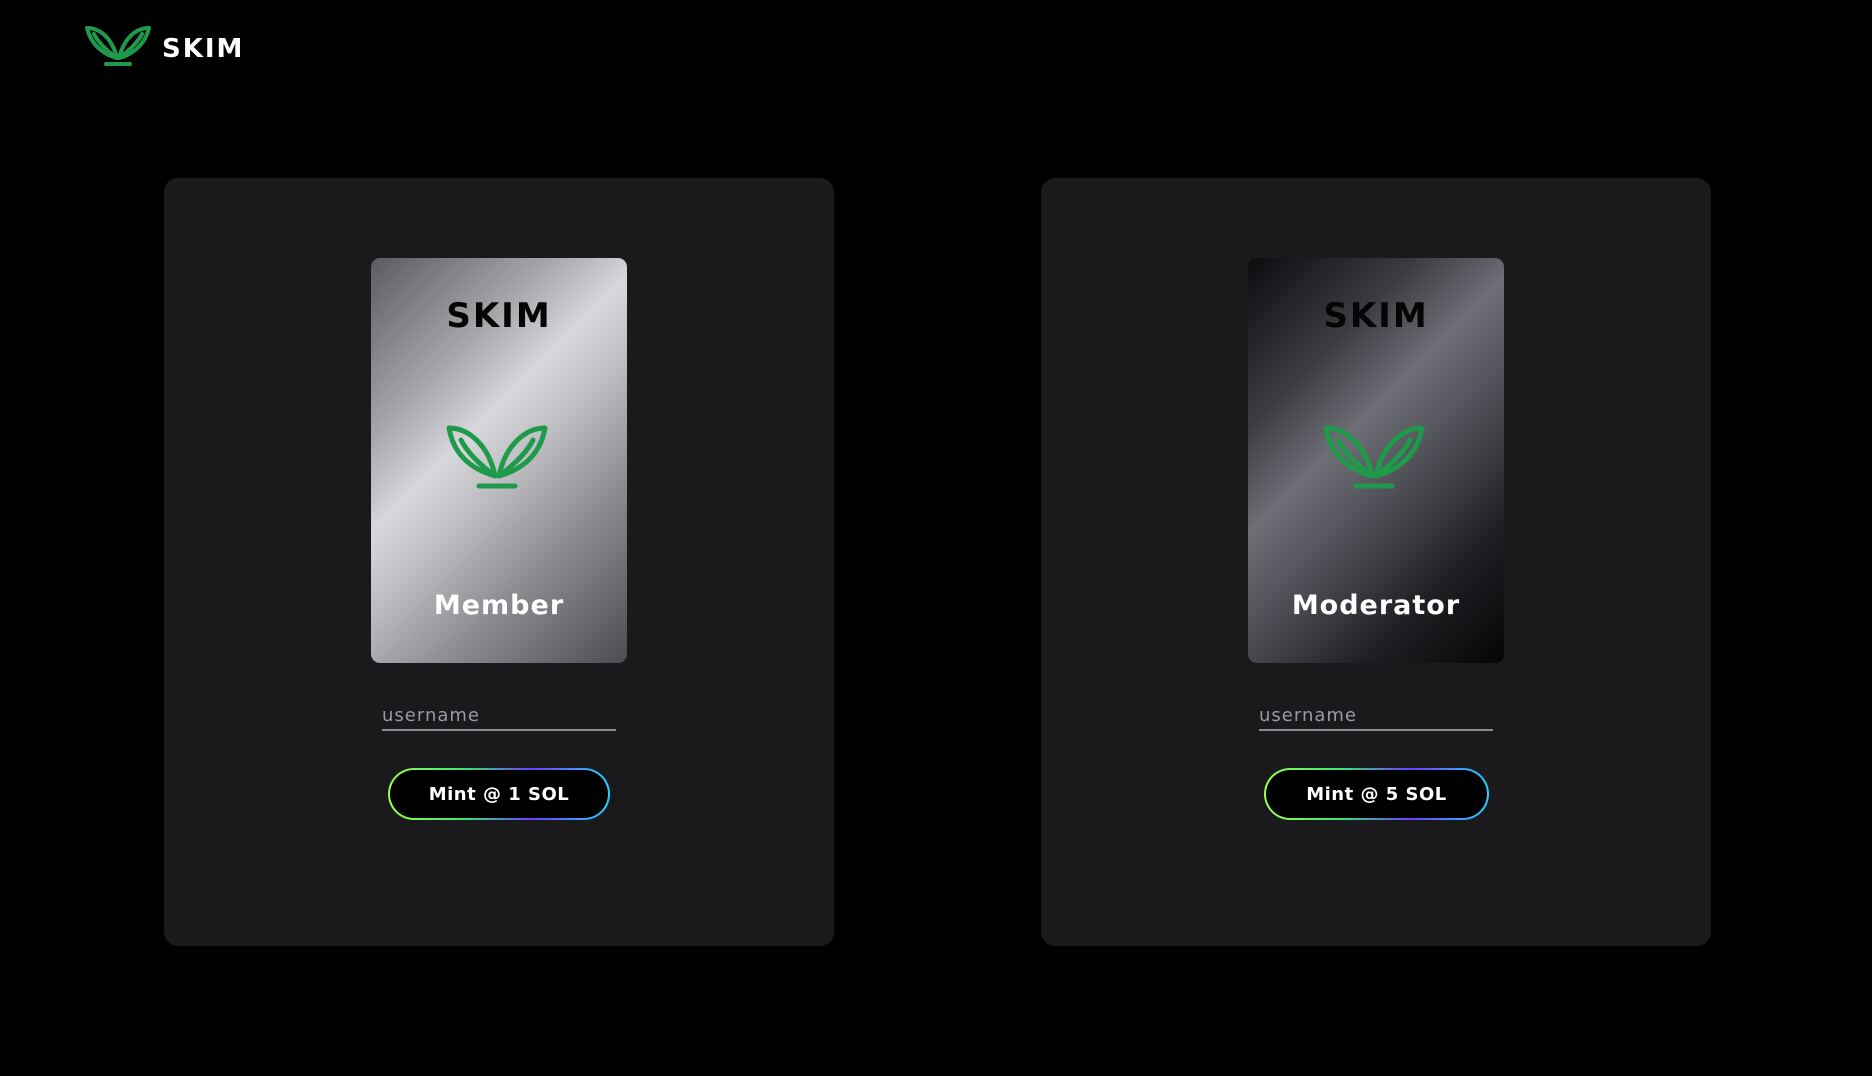 This screenshot has height=1076, width=1872. What do you see at coordinates (1376, 794) in the screenshot?
I see `mint-moderator-button: Mint @ 5 SOL` at bounding box center [1376, 794].